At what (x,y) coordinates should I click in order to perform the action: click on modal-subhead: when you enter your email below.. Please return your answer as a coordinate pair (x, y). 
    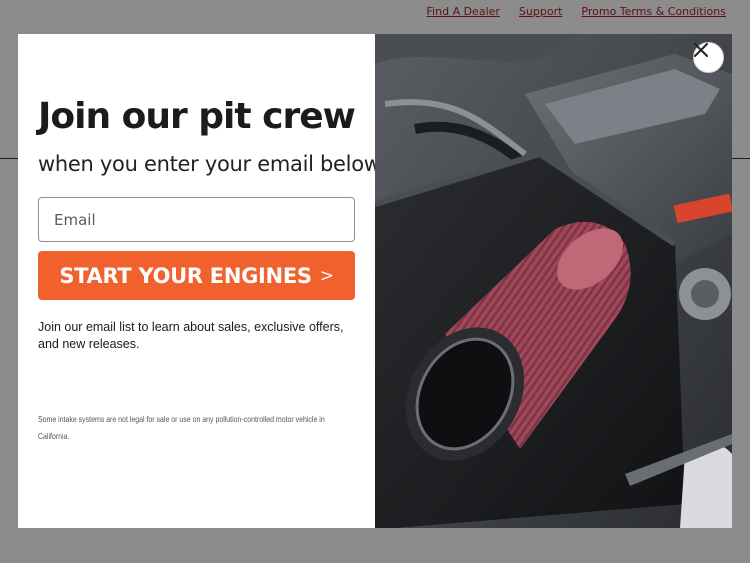
    Looking at the image, I should click on (212, 164).